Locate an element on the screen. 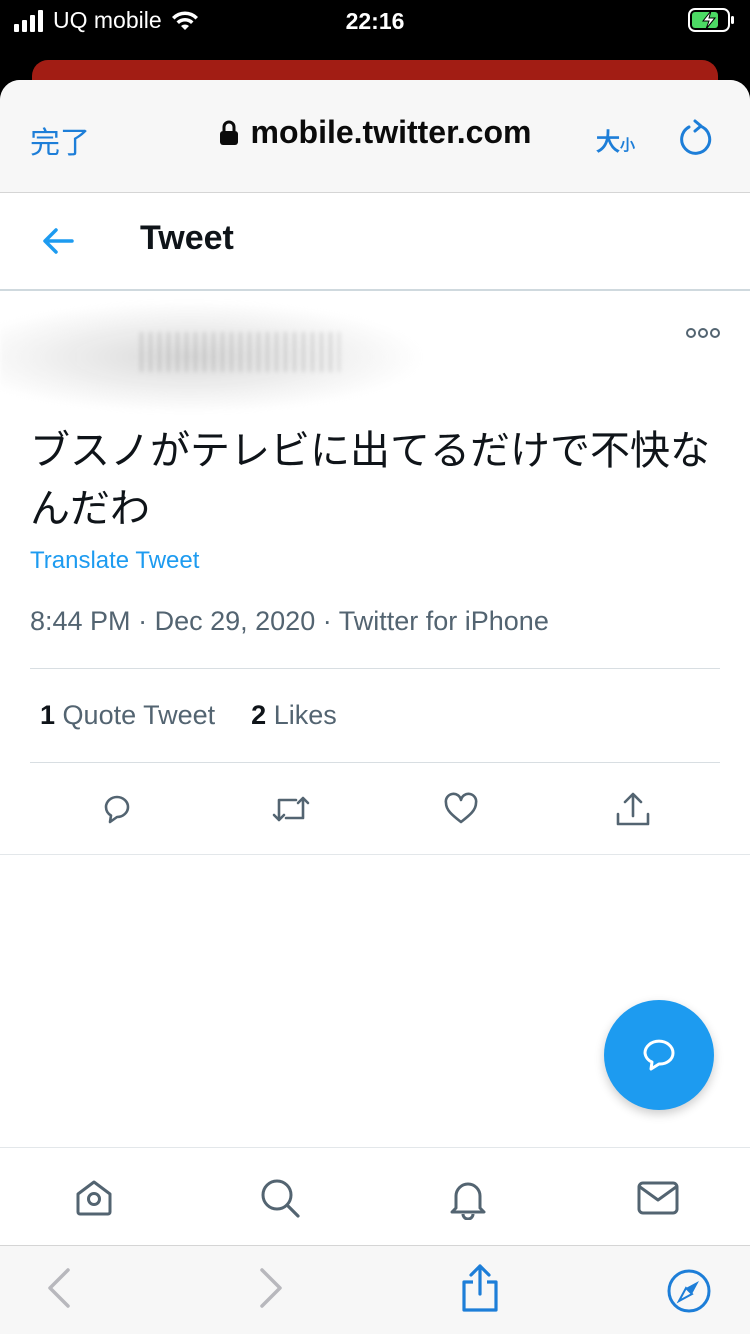 Image resolution: width=750 pixels, height=1334 pixels. likes-stat: 2 Likes is located at coordinates (294, 715).